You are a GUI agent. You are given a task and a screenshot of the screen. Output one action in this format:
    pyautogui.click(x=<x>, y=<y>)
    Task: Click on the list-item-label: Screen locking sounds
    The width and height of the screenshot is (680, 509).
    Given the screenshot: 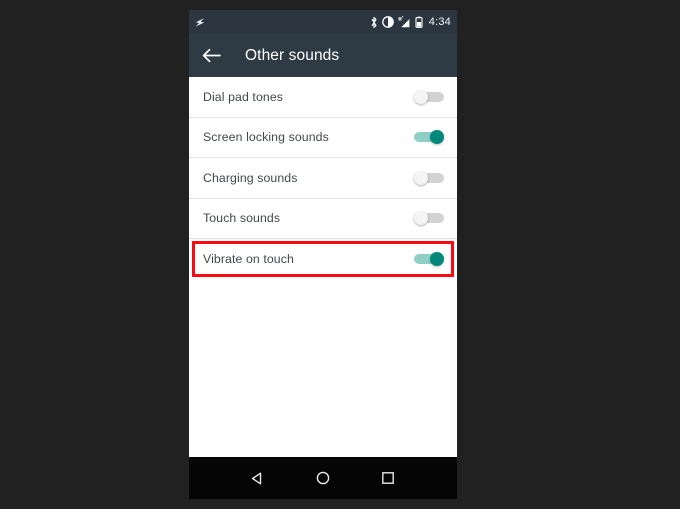 What is the action you would take?
    pyautogui.click(x=266, y=137)
    